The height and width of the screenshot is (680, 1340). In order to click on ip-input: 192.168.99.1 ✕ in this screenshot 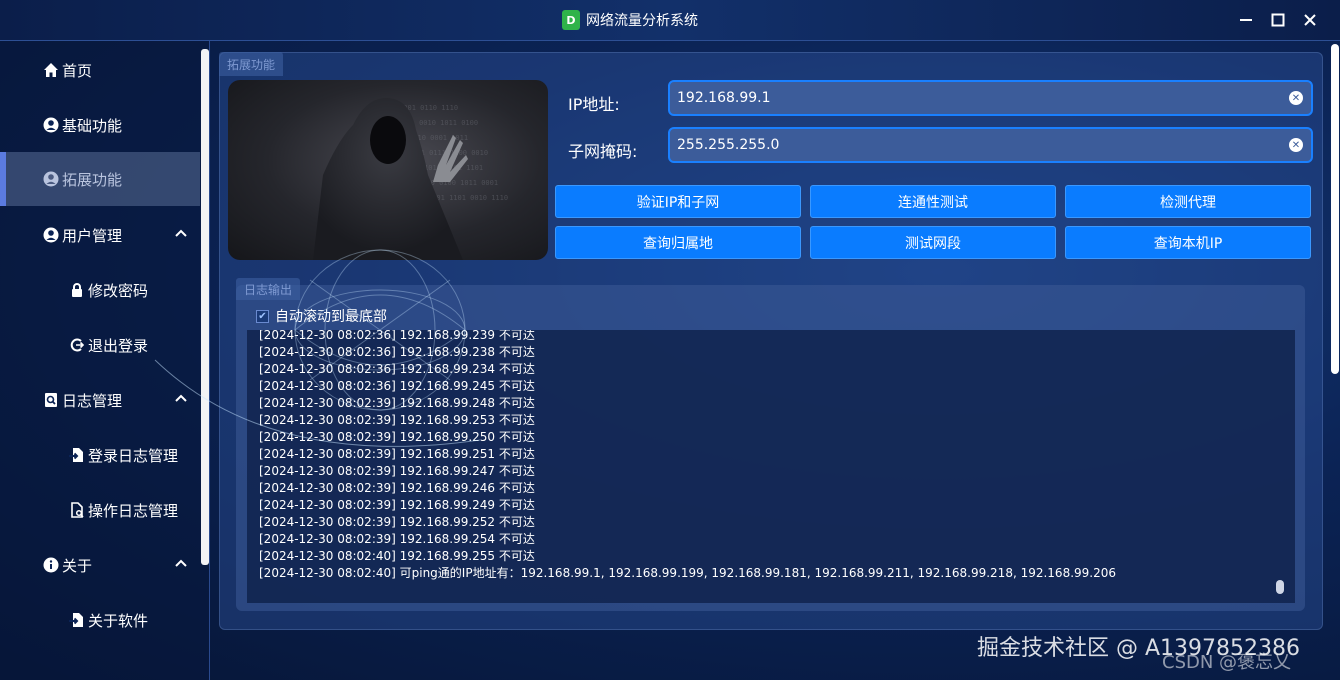, I will do `click(990, 98)`.